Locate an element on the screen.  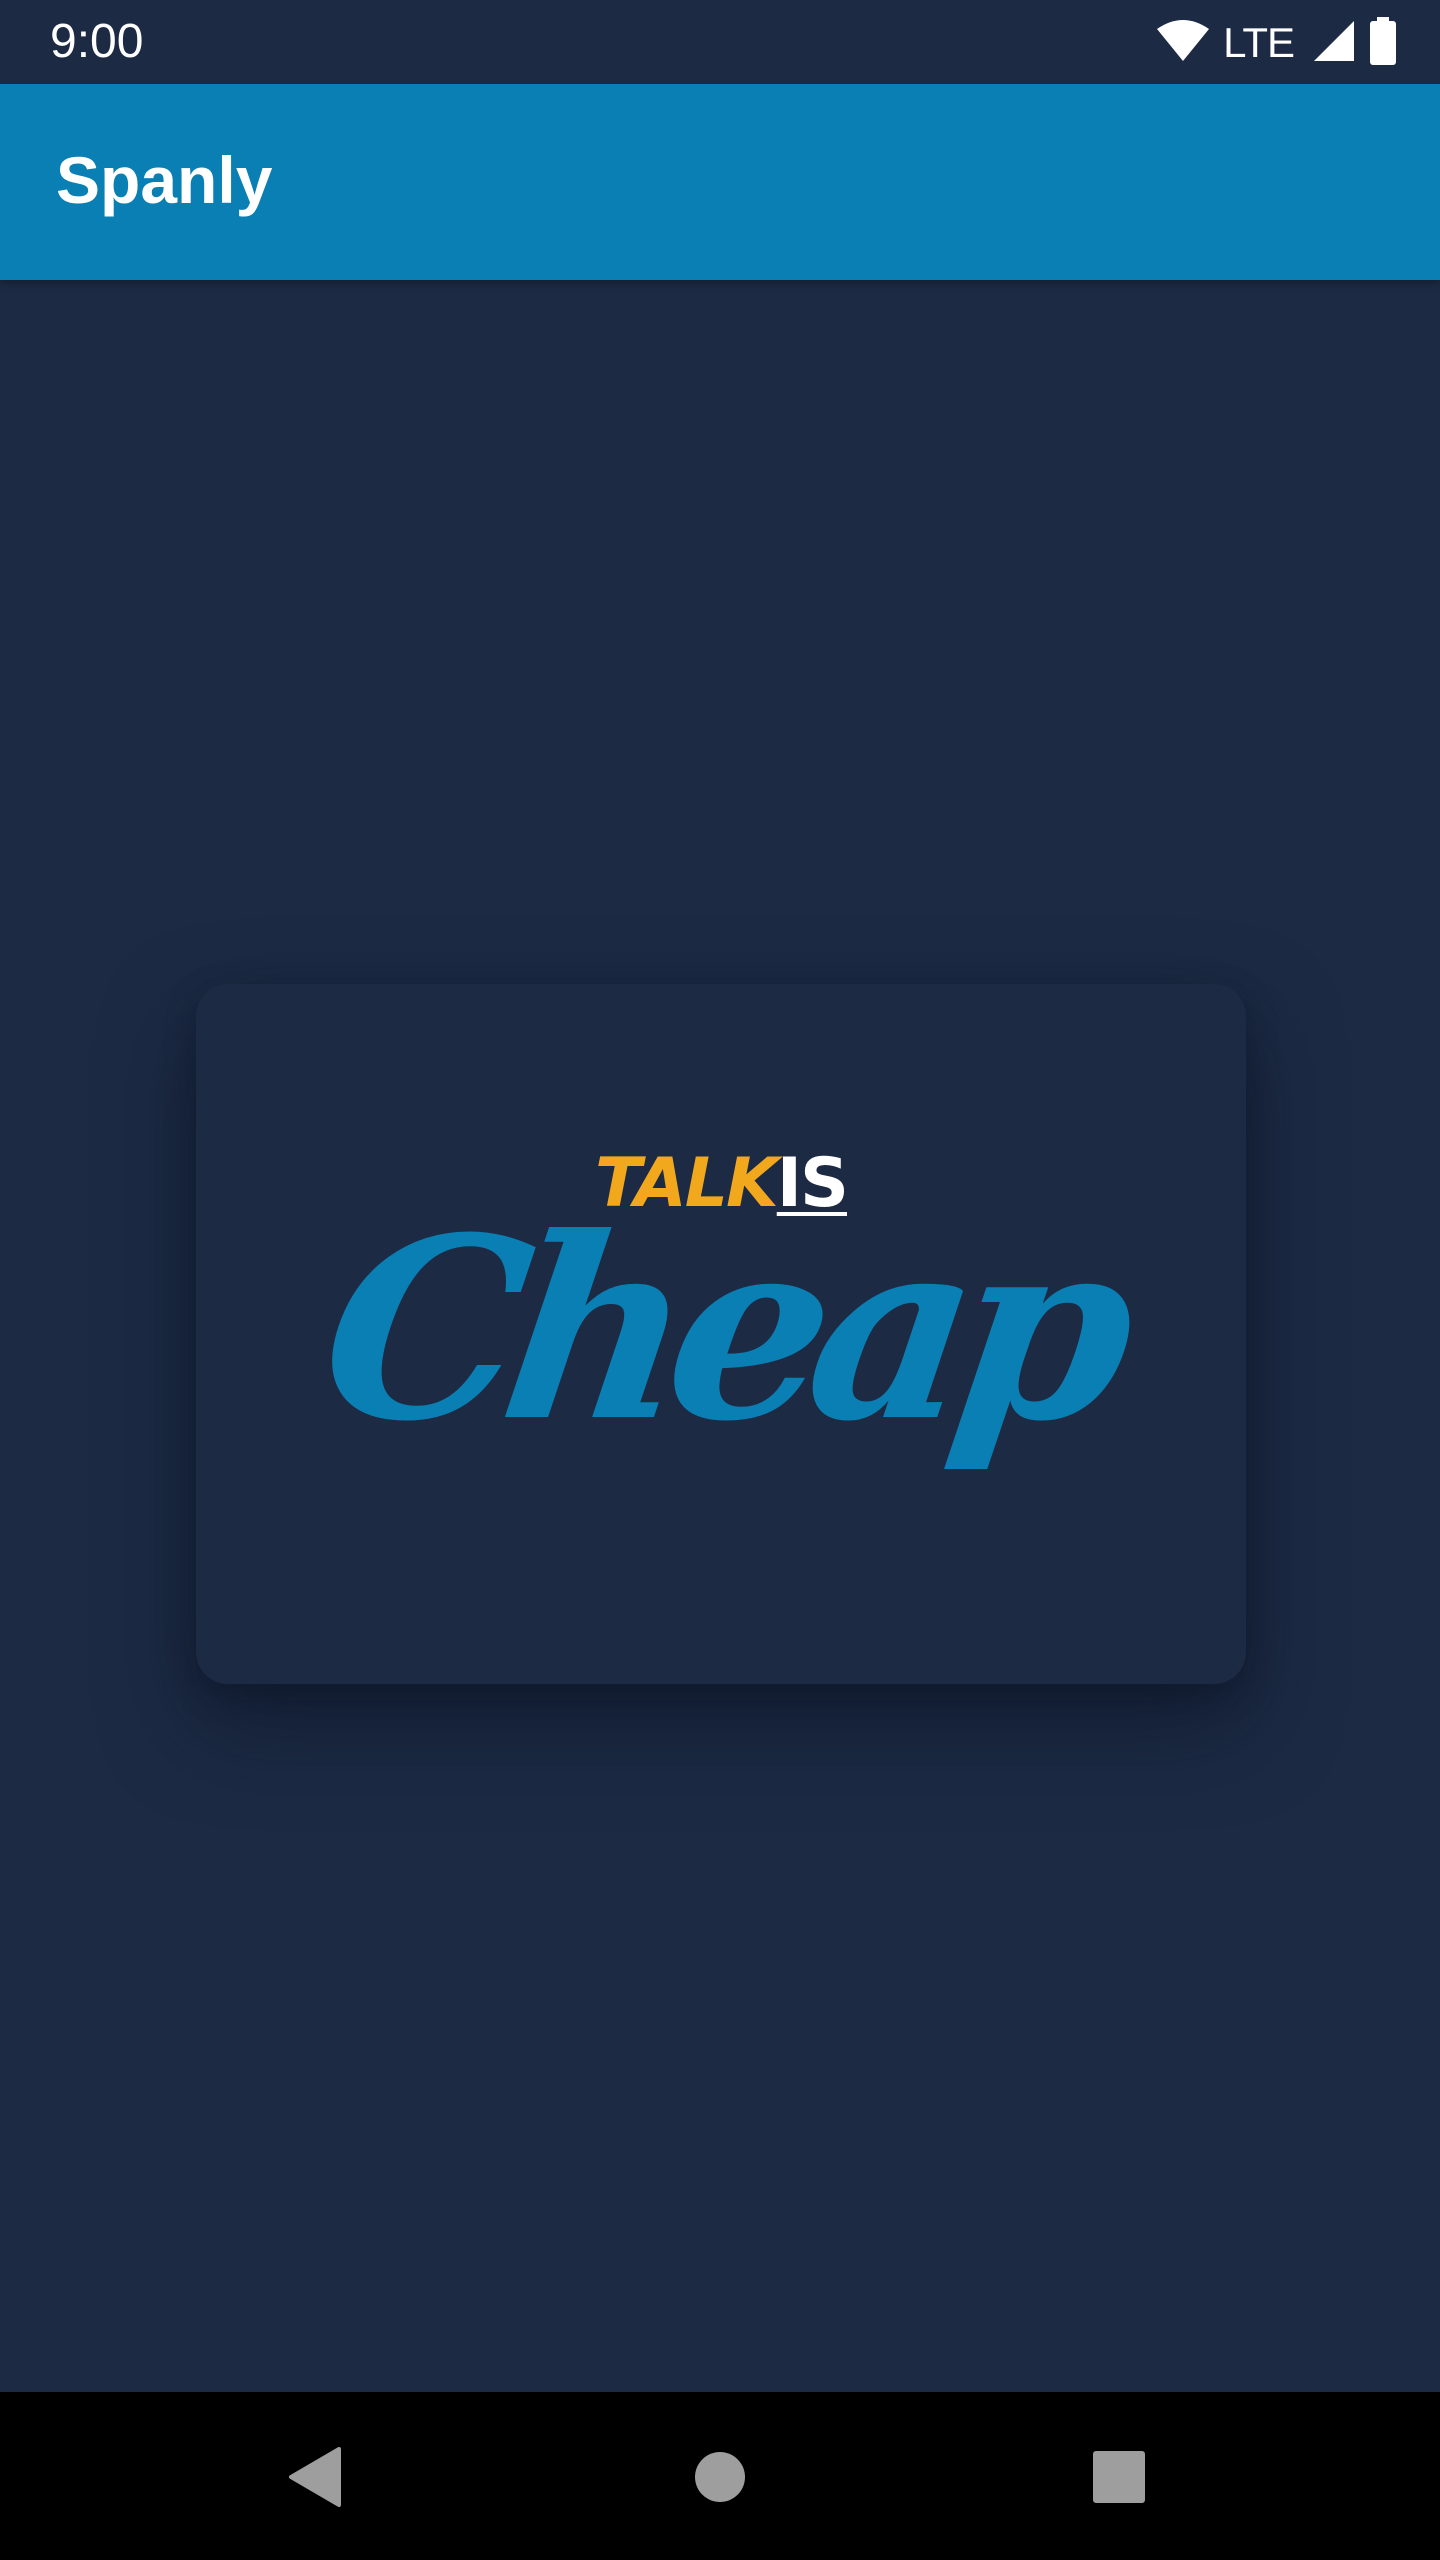
home-icon is located at coordinates (720, 2477).